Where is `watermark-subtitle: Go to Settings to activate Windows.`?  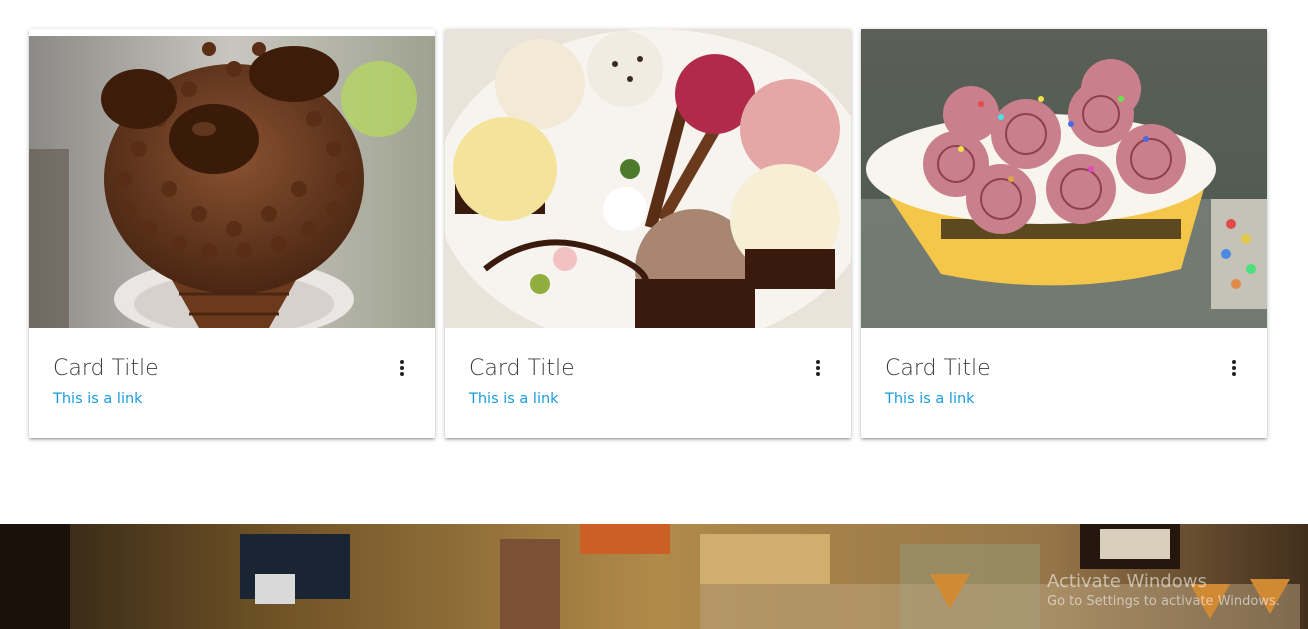
watermark-subtitle: Go to Settings to activate Windows. is located at coordinates (1163, 601).